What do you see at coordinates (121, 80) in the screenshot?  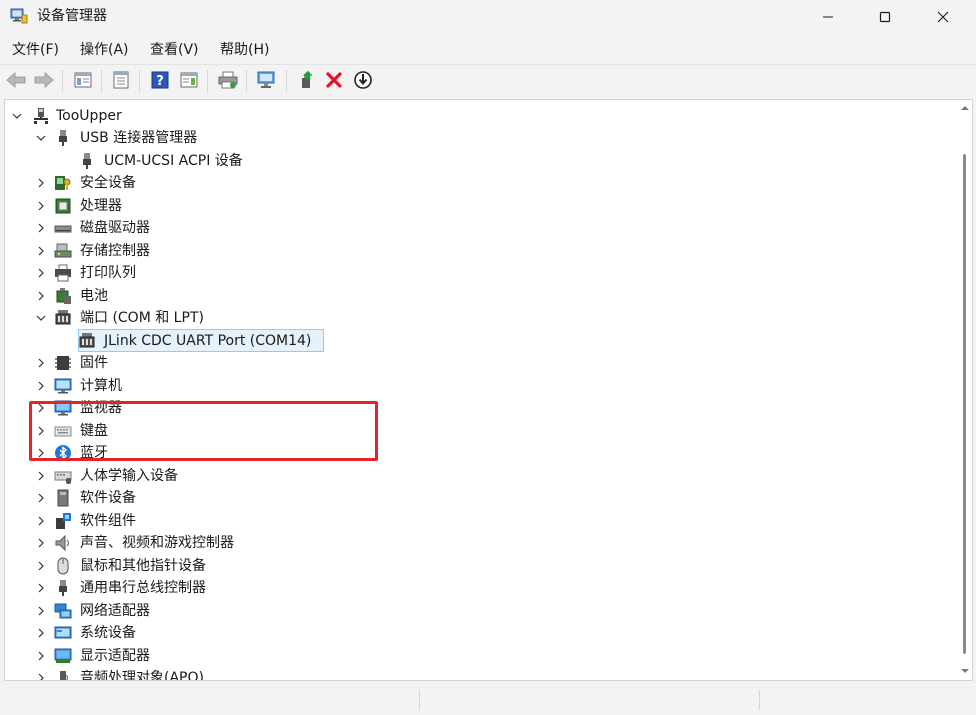 I see `properties-button` at bounding box center [121, 80].